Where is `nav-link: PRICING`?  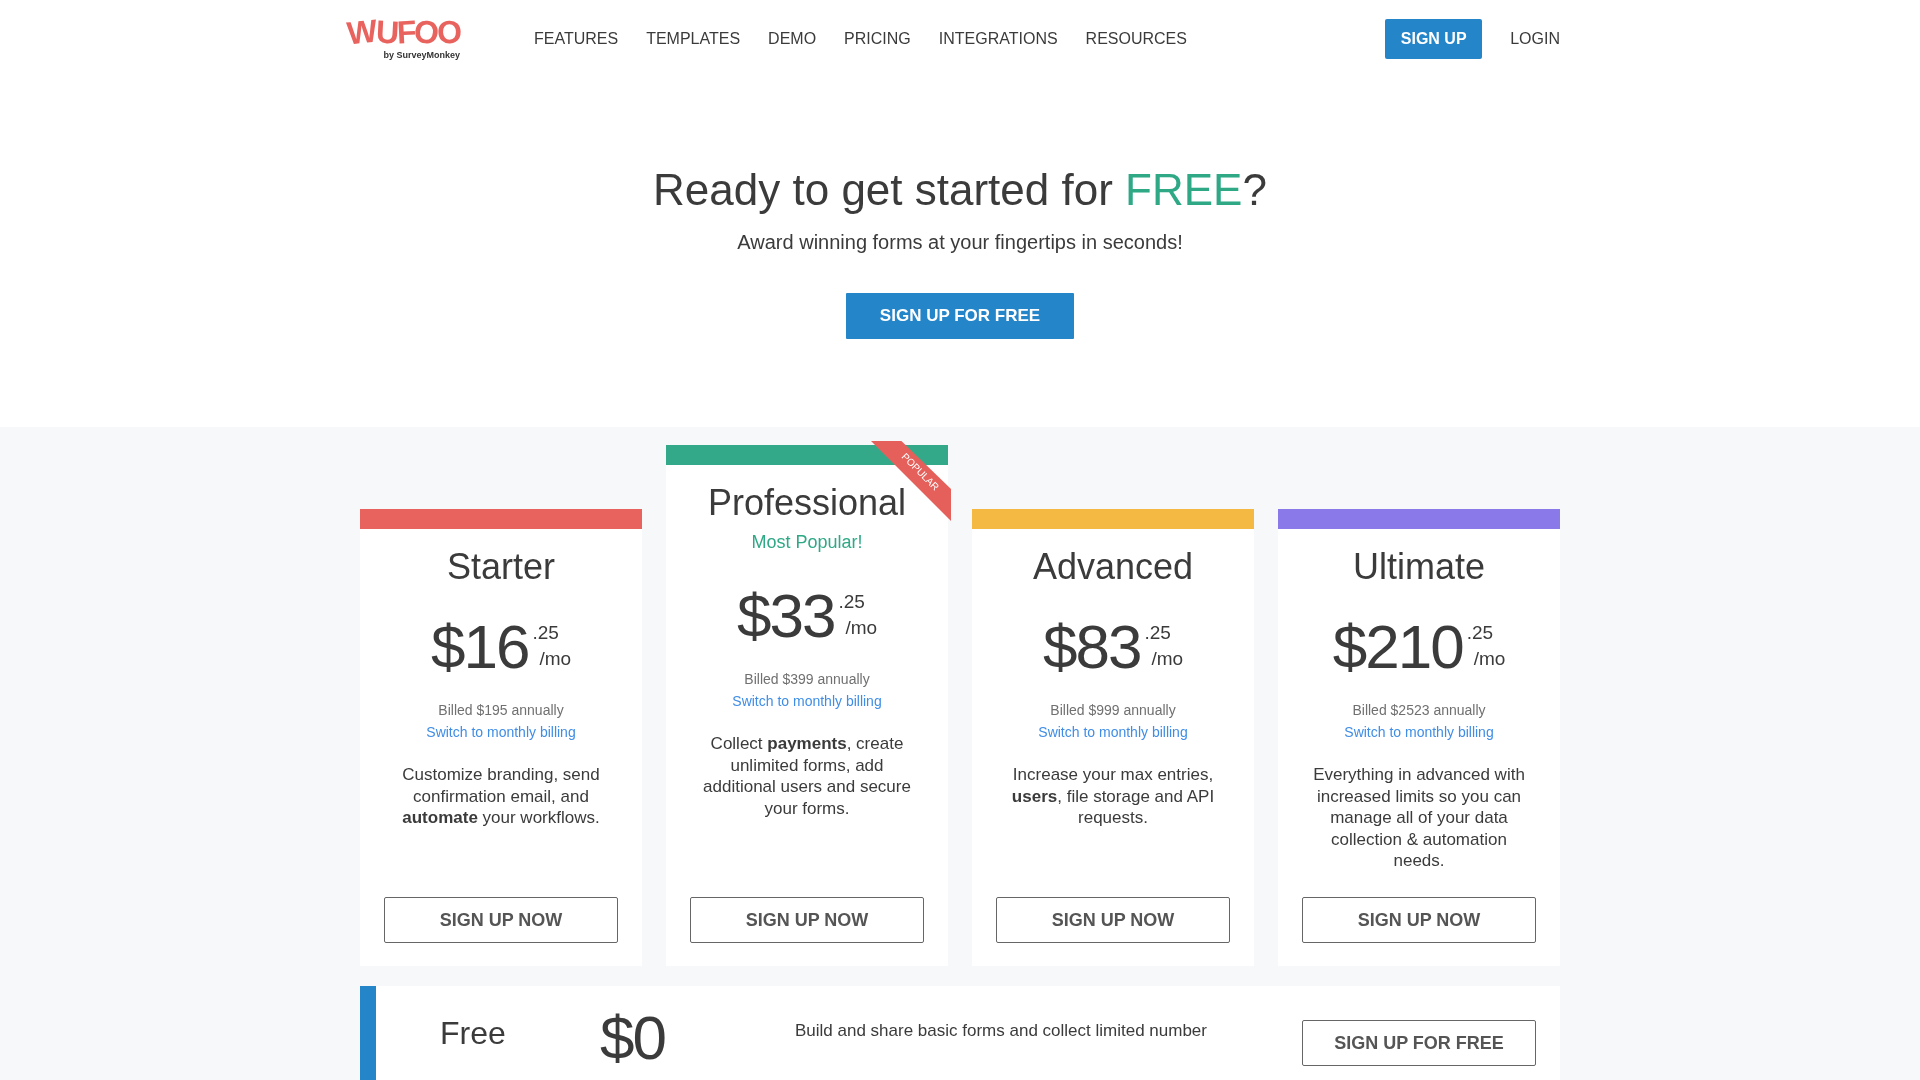 nav-link: PRICING is located at coordinates (877, 39).